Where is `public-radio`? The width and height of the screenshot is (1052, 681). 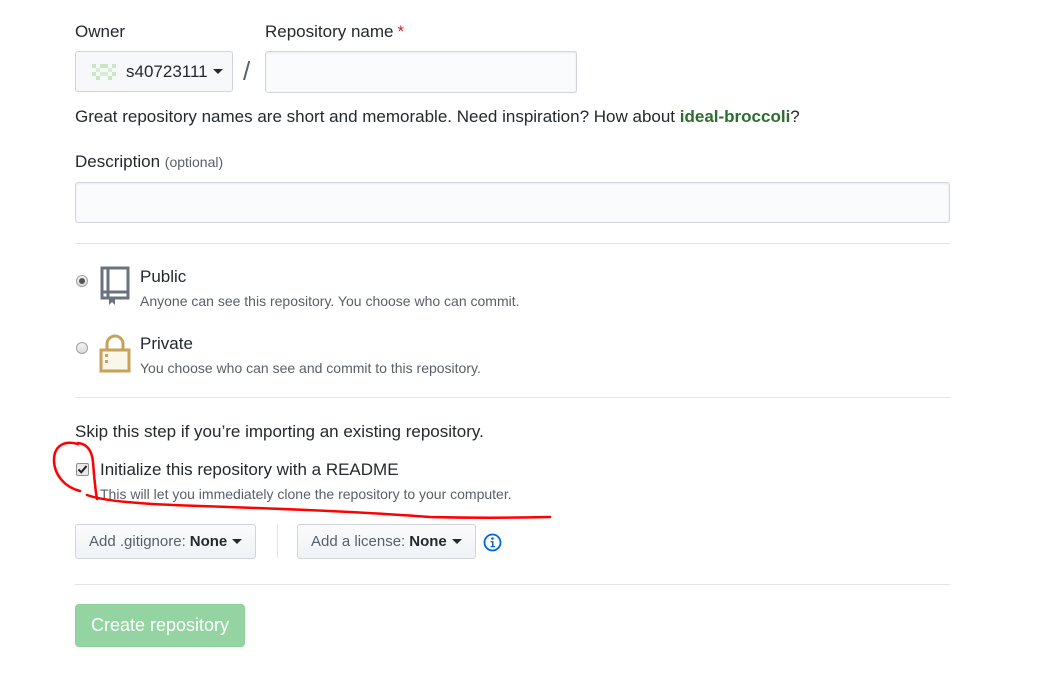
public-radio is located at coordinates (82, 281).